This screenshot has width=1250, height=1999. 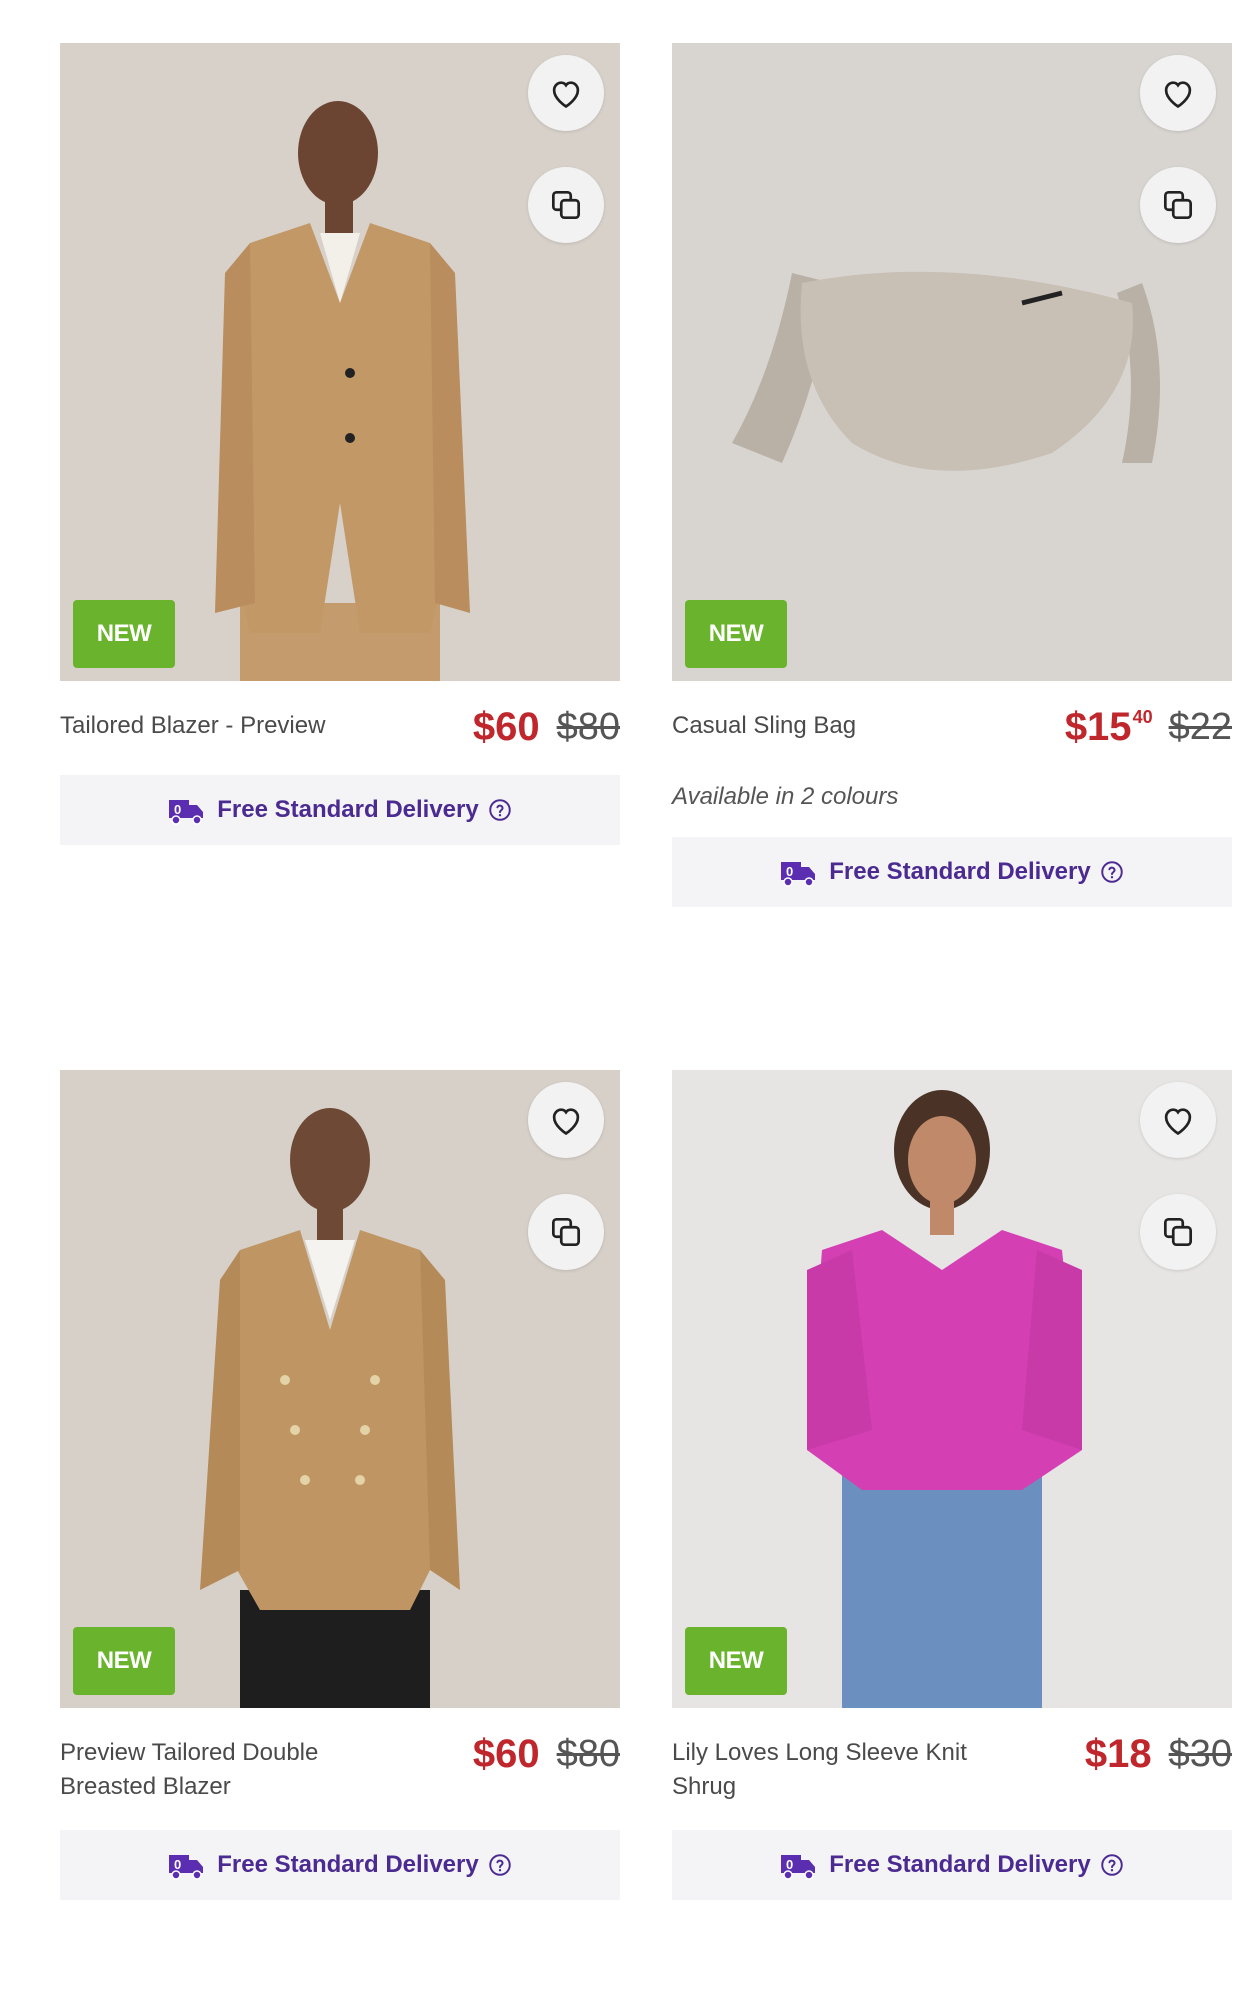 I want to click on price-block: $18 $30, so click(x=1158, y=1754).